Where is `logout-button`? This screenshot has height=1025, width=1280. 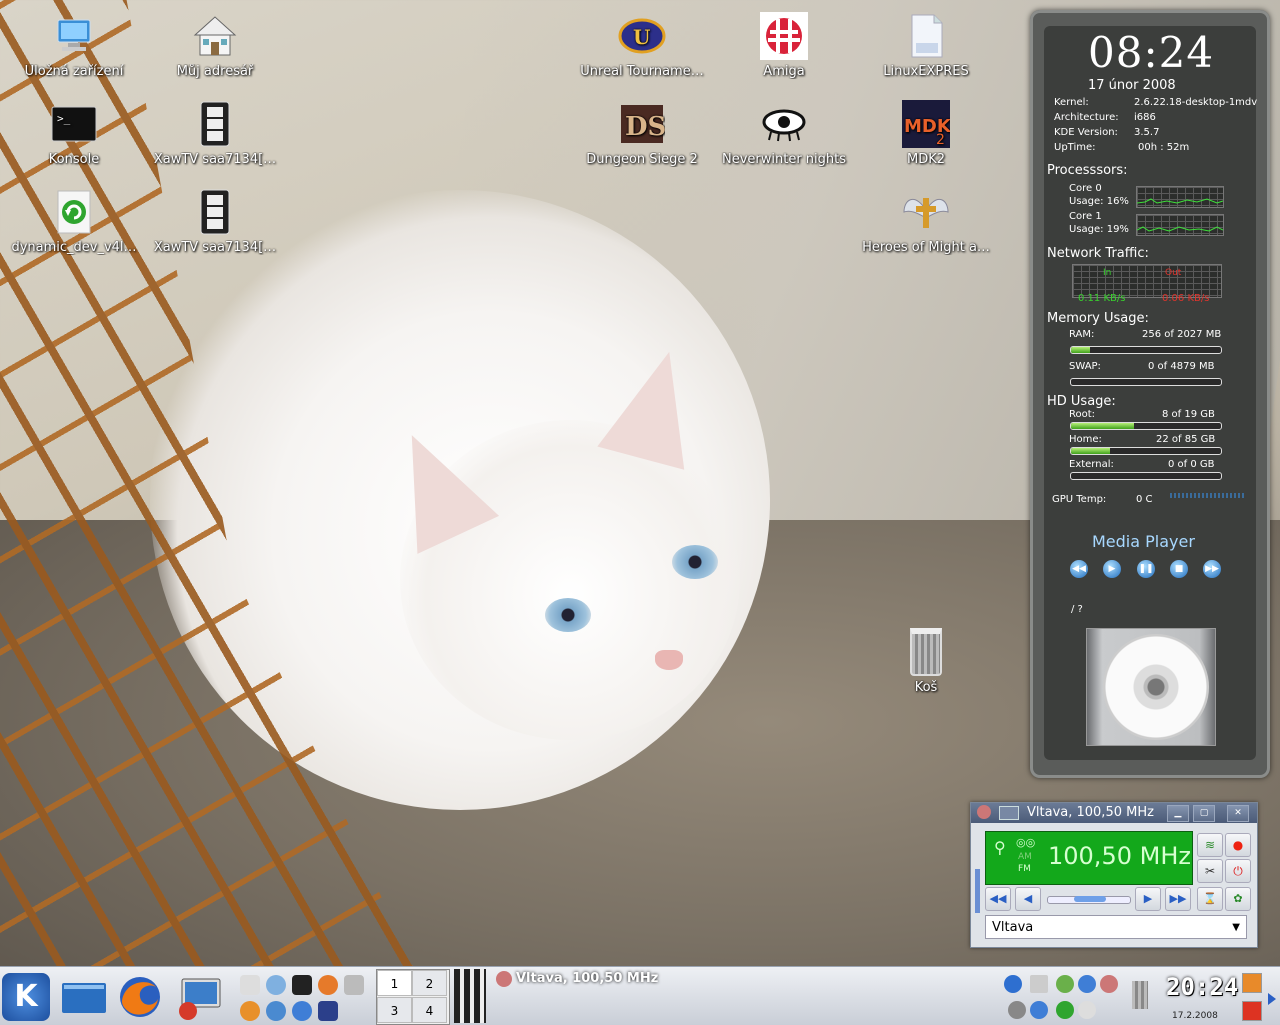 logout-button is located at coordinates (1252, 1011).